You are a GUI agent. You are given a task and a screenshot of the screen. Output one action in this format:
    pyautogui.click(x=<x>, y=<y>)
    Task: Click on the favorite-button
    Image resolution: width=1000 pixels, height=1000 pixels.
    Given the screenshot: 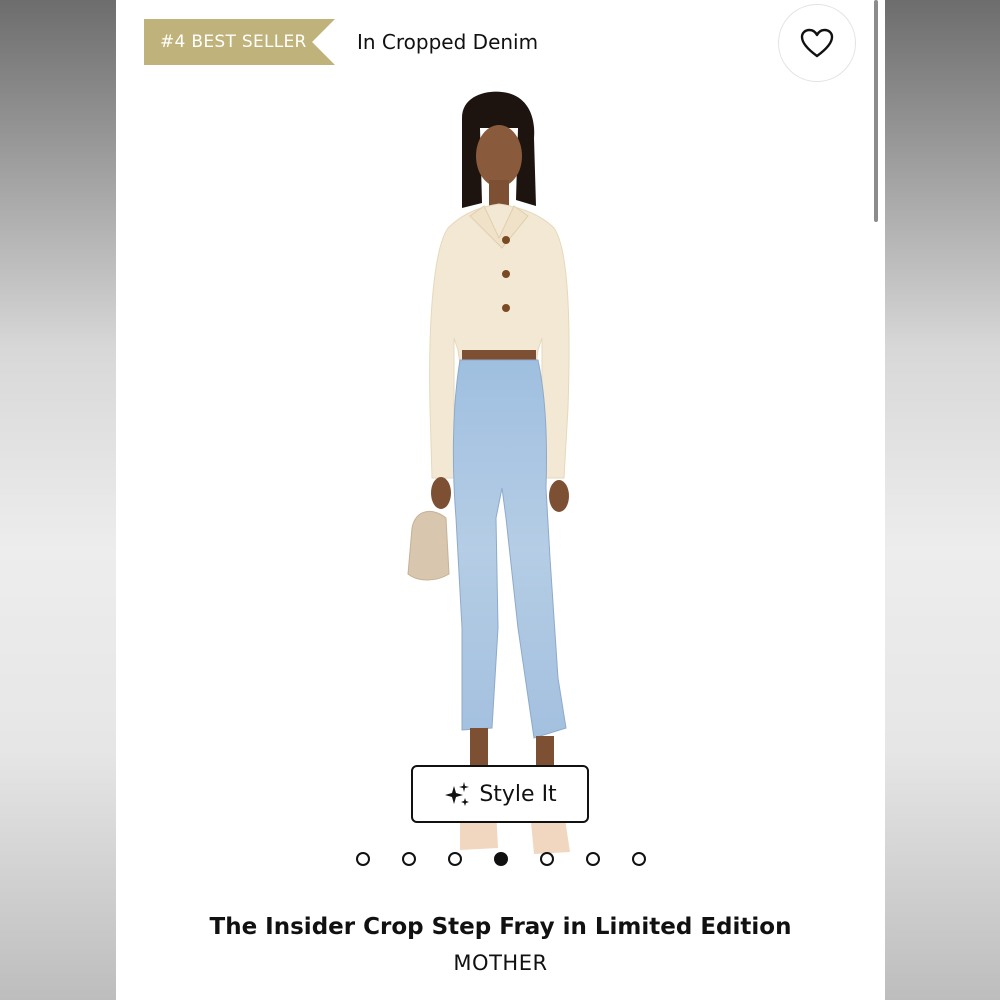 What is the action you would take?
    pyautogui.click(x=817, y=43)
    